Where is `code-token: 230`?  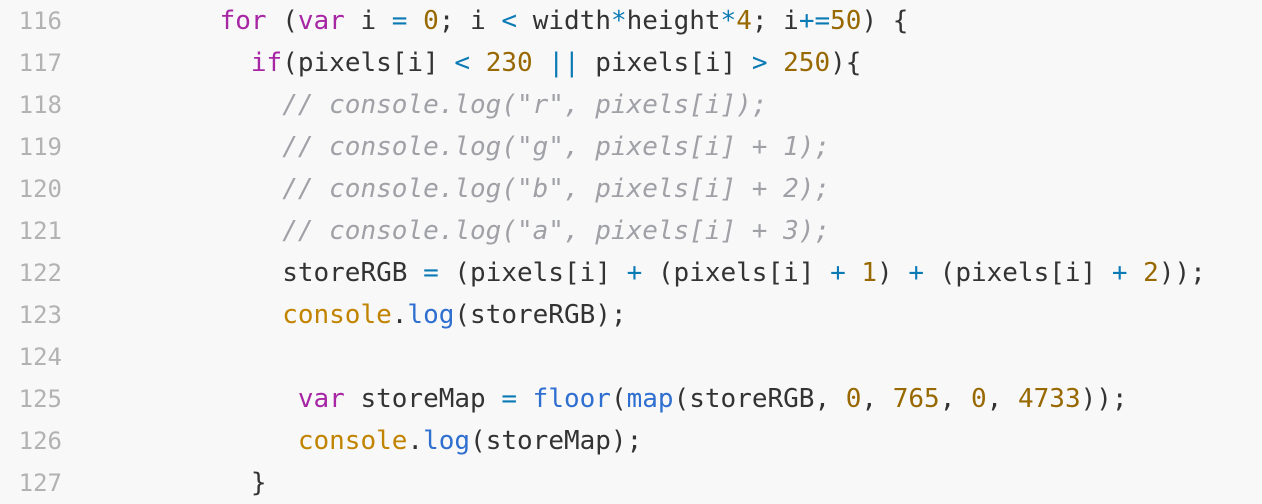
code-token: 230 is located at coordinates (509, 63).